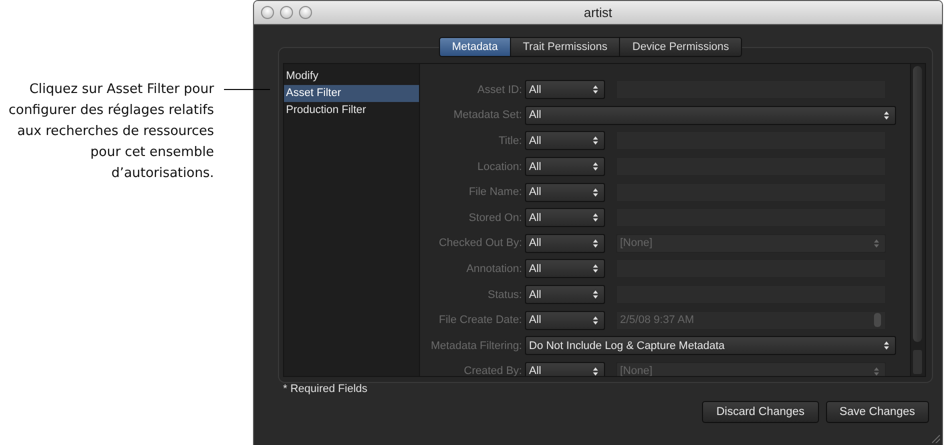  I want to click on field-label: Title:, so click(510, 140).